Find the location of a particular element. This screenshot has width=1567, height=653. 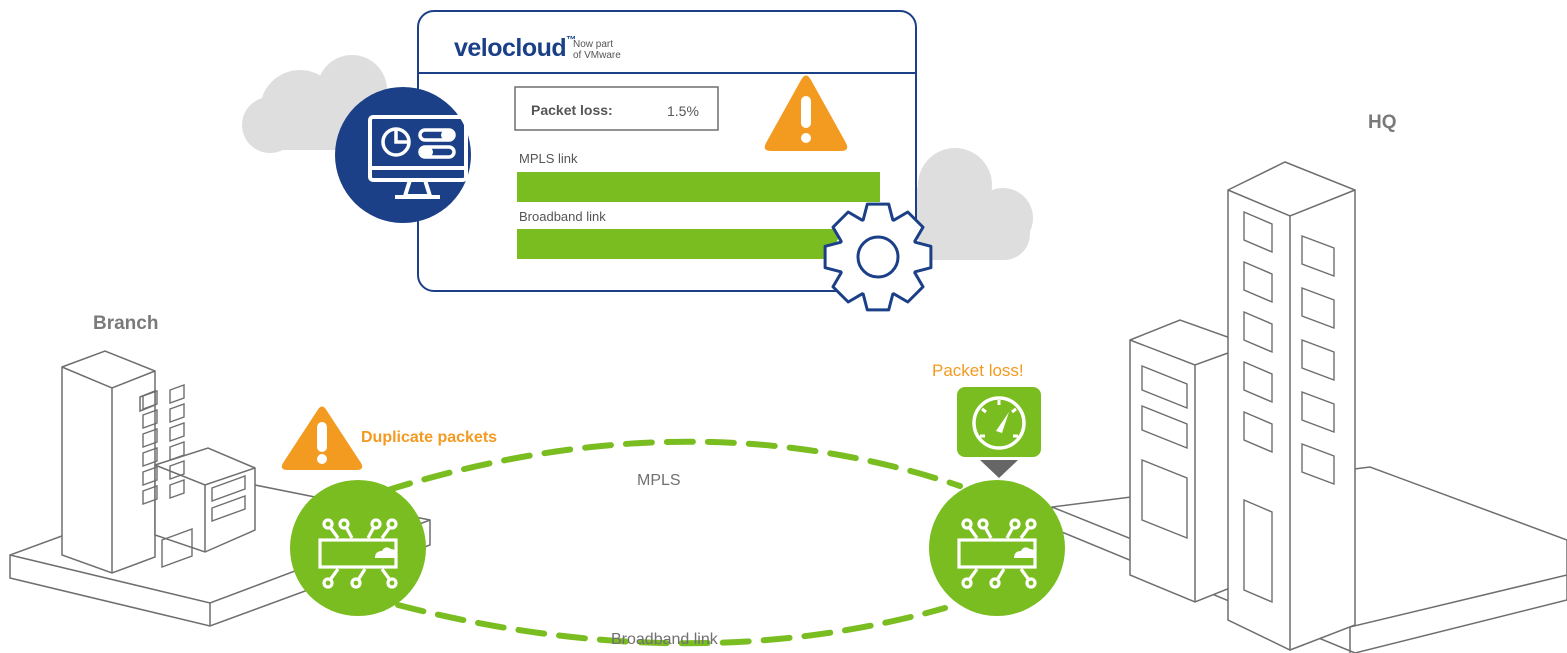

brand-word: velocloud is located at coordinates (510, 48).